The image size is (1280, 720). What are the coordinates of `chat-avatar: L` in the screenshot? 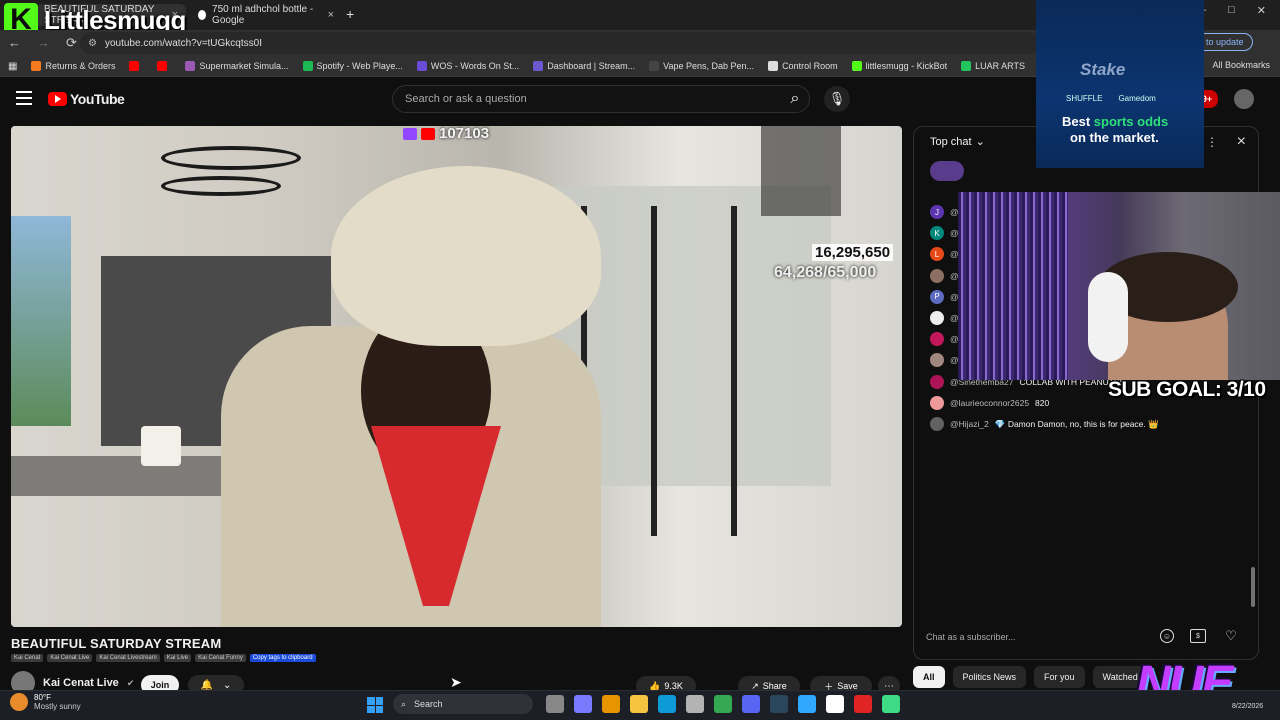 It's located at (937, 254).